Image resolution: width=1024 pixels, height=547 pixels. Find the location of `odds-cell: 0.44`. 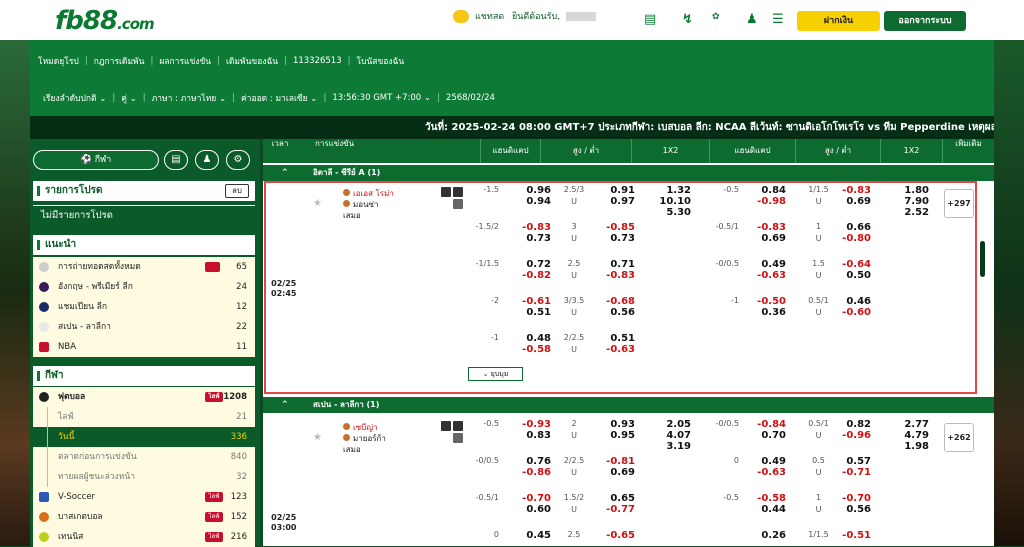

odds-cell: 0.44 is located at coordinates (767, 509).